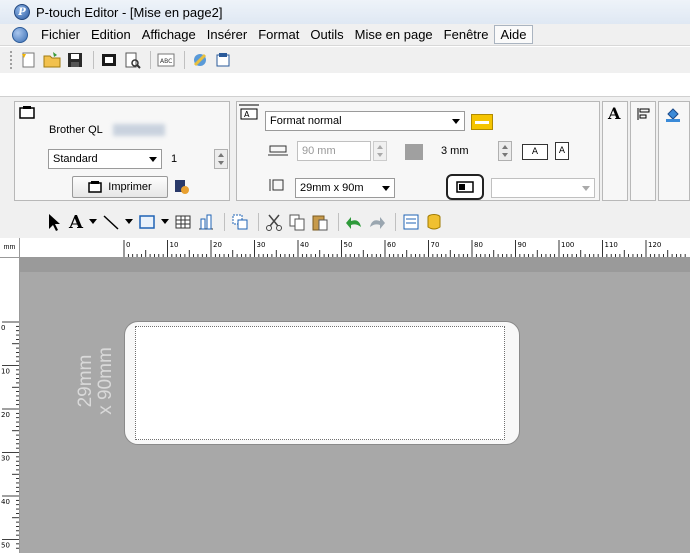 The height and width of the screenshot is (553, 690). What do you see at coordinates (174, 159) in the screenshot?
I see `copies-value: 1` at bounding box center [174, 159].